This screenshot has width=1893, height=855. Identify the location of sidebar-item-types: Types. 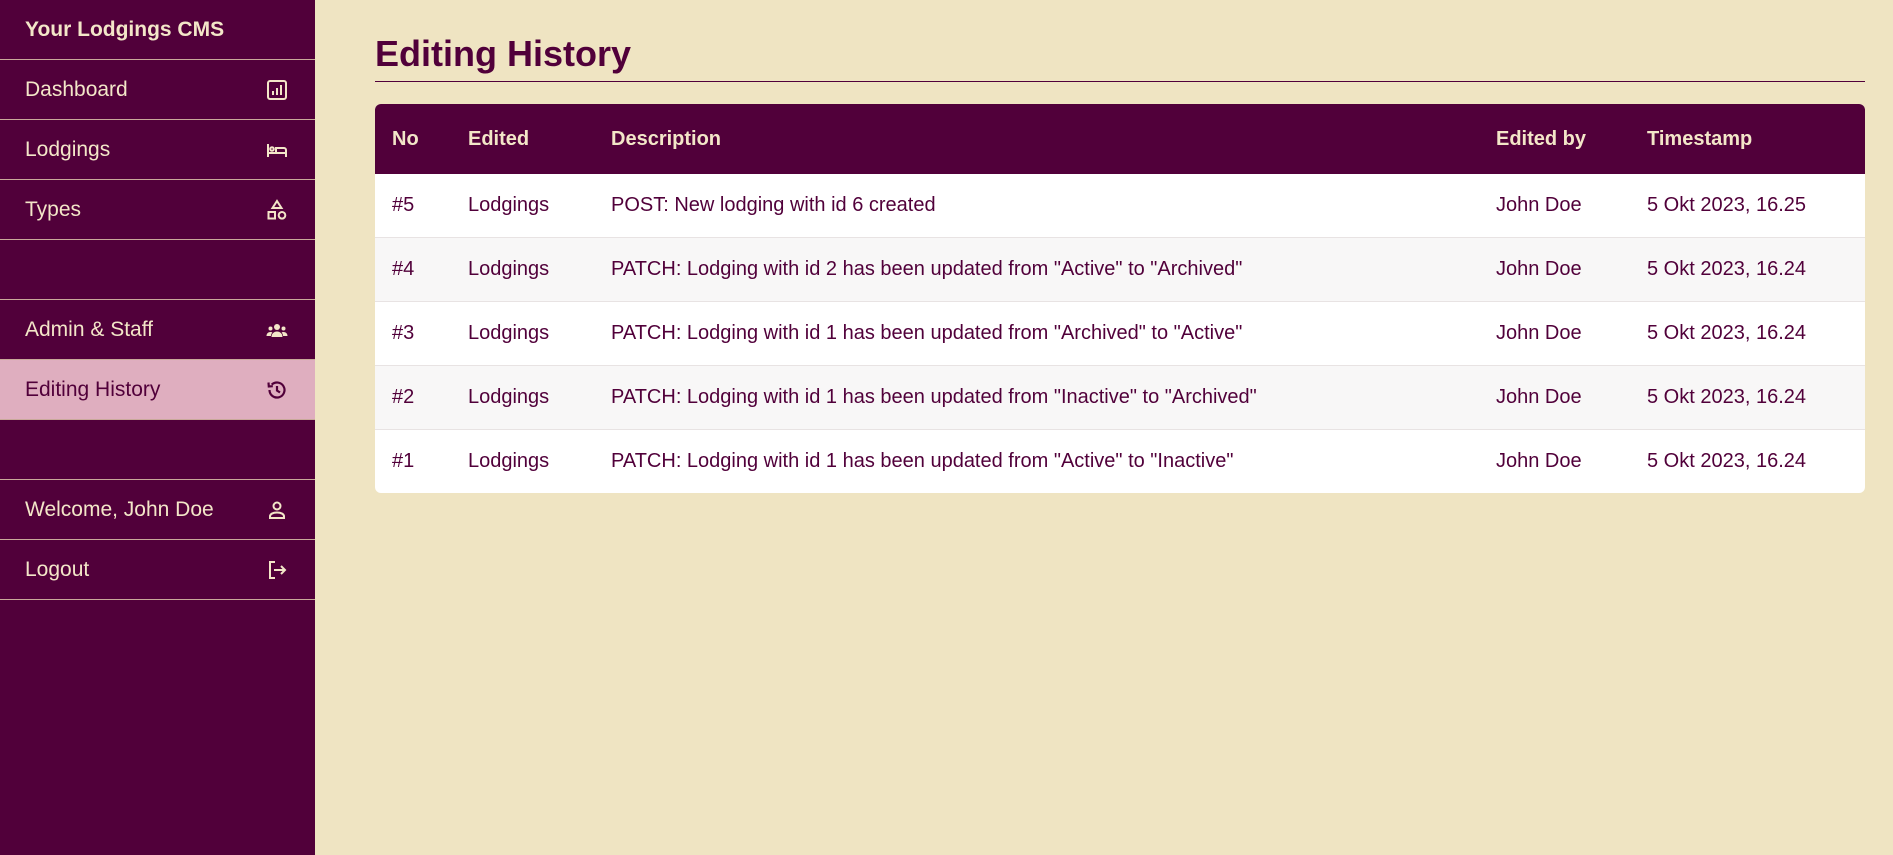
(157, 210).